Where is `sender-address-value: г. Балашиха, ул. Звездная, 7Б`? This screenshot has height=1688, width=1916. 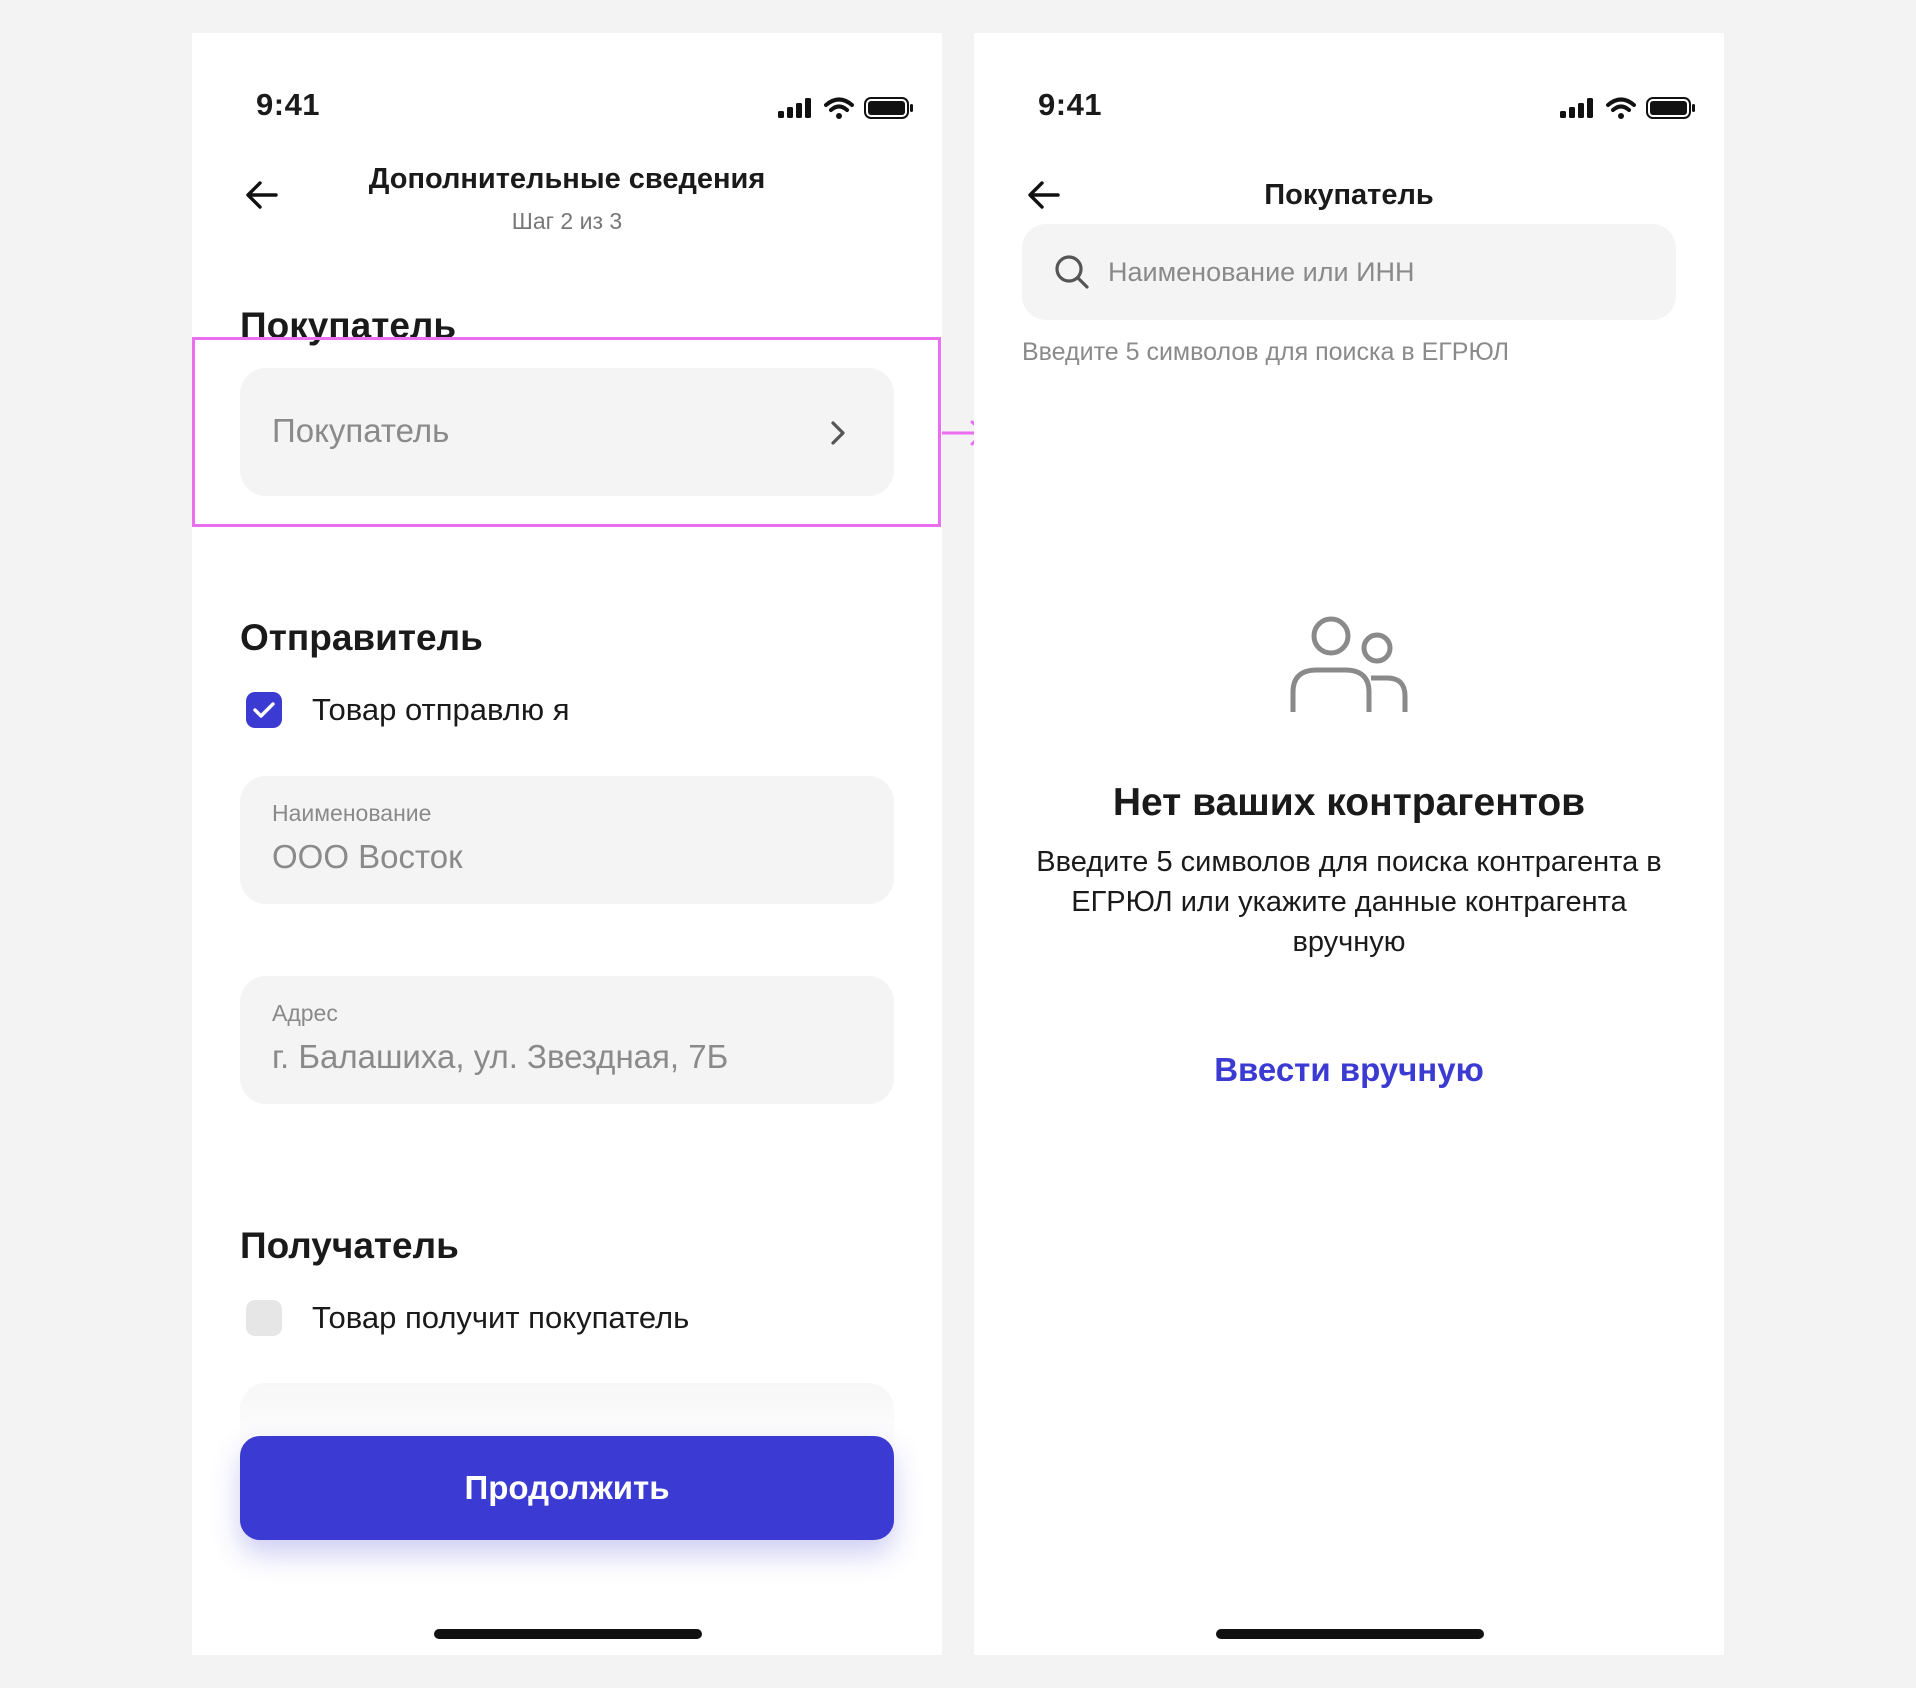
sender-address-value: г. Балашиха, ул. Звездная, 7Б is located at coordinates (500, 1056).